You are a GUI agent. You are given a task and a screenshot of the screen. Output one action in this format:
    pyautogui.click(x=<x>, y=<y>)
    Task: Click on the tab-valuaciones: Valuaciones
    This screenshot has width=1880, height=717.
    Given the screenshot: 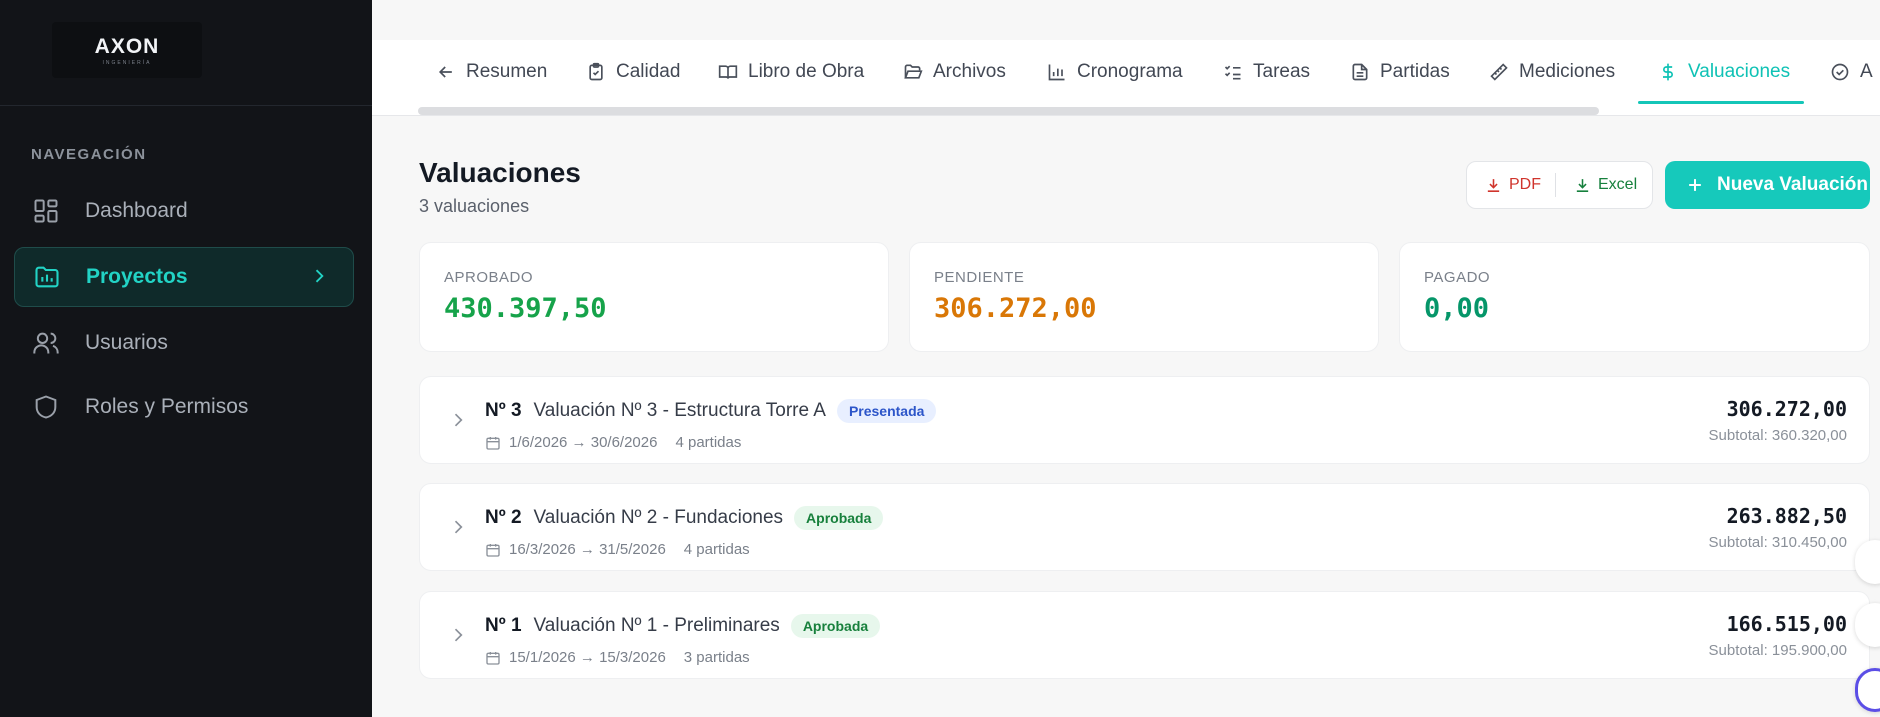 What is the action you would take?
    pyautogui.click(x=1721, y=72)
    